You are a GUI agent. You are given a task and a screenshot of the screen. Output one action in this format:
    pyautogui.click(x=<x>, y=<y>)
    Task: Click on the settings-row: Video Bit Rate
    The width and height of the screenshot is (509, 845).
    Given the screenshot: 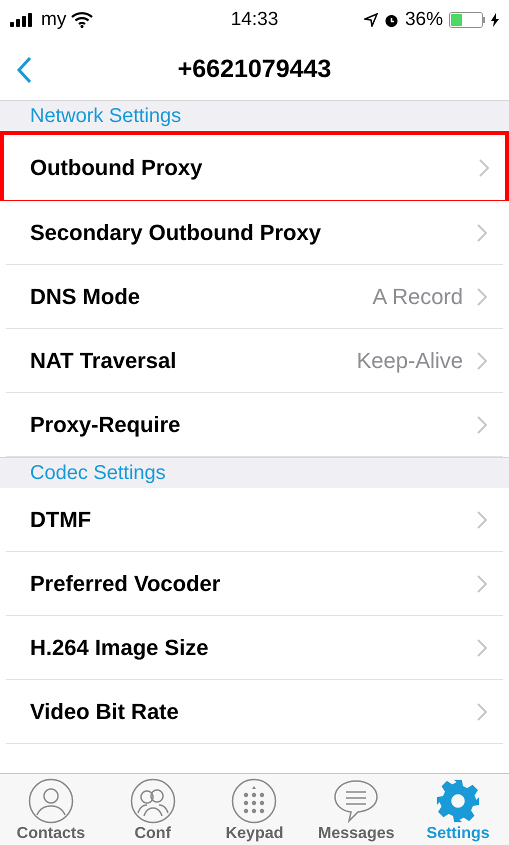 What is the action you would take?
    pyautogui.click(x=254, y=712)
    